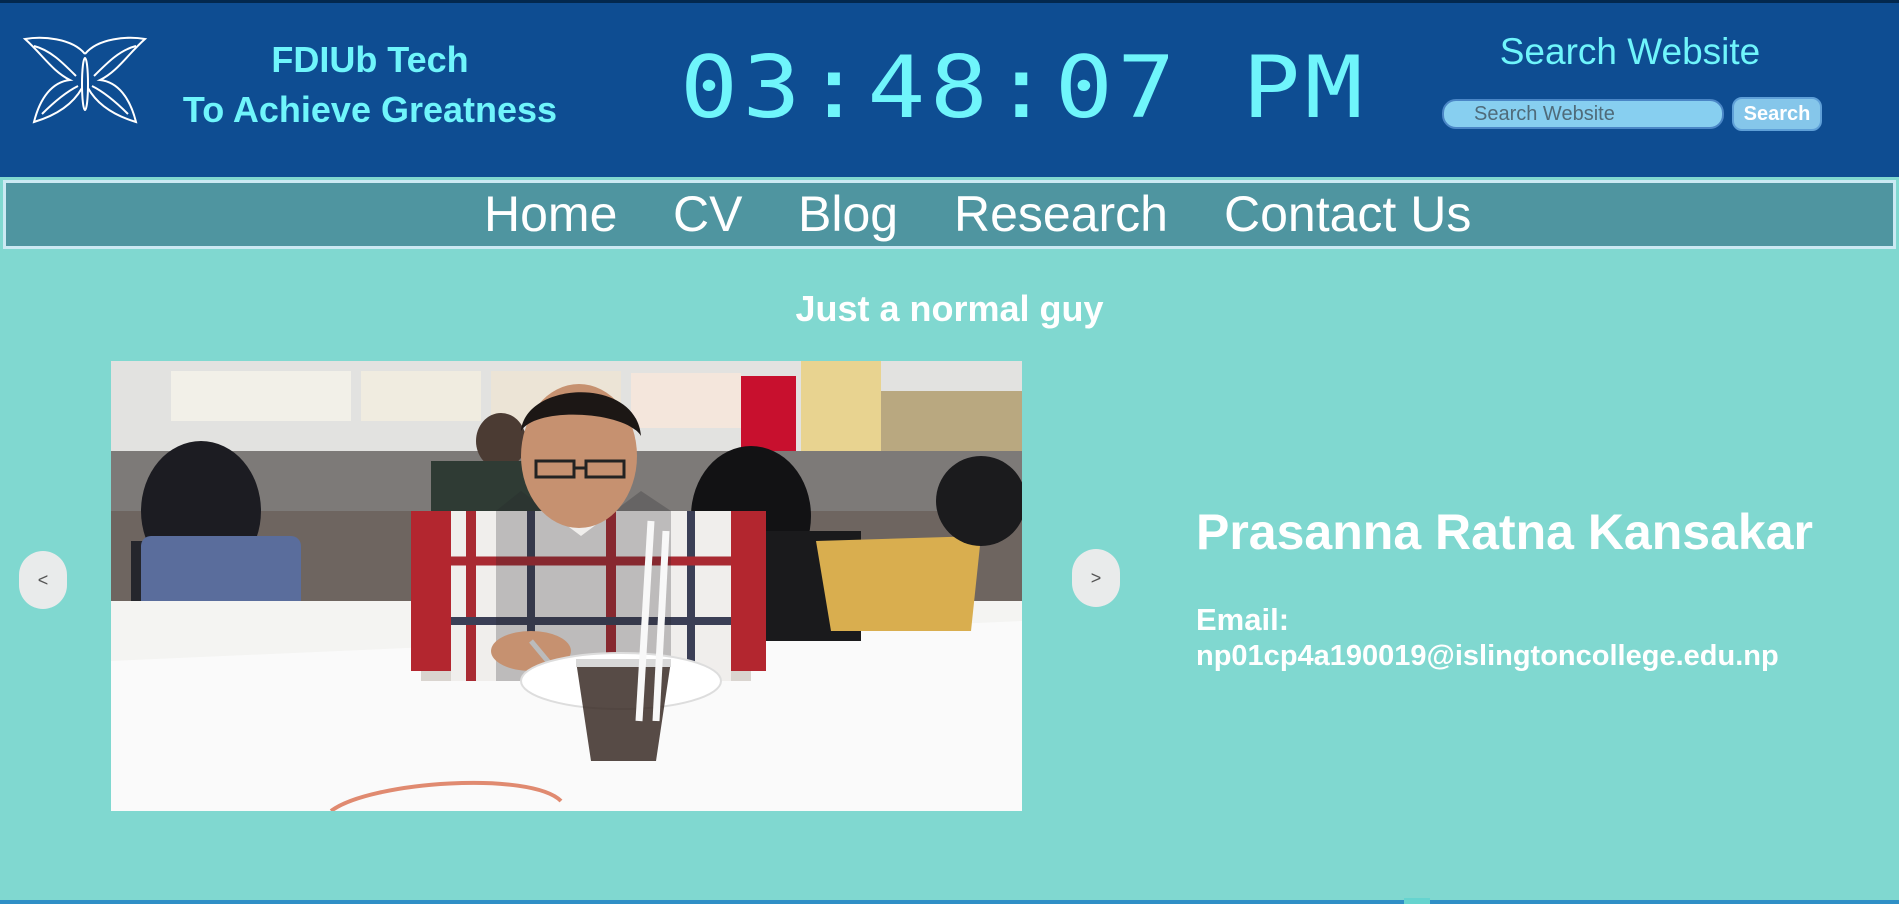 The height and width of the screenshot is (904, 1899). I want to click on search-button: Search, so click(1777, 114).